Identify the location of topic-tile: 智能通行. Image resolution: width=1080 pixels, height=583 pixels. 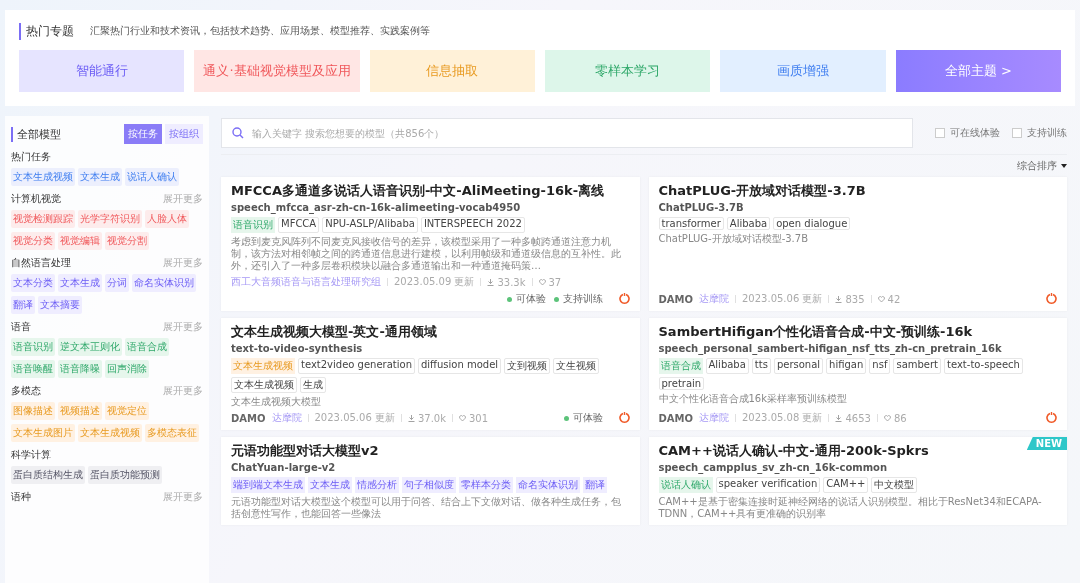
(102, 71).